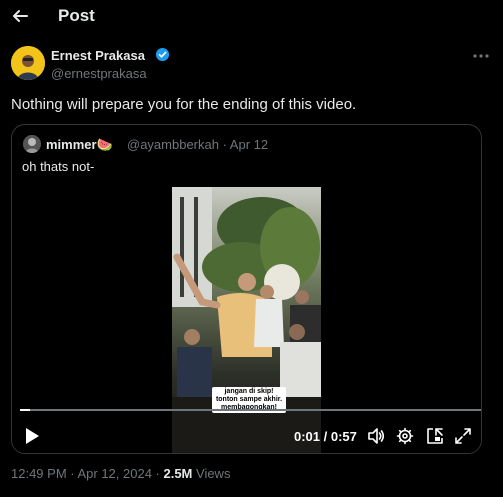 This screenshot has height=497, width=503. What do you see at coordinates (98, 55) in the screenshot?
I see `author-name: Ernest Prakasa` at bounding box center [98, 55].